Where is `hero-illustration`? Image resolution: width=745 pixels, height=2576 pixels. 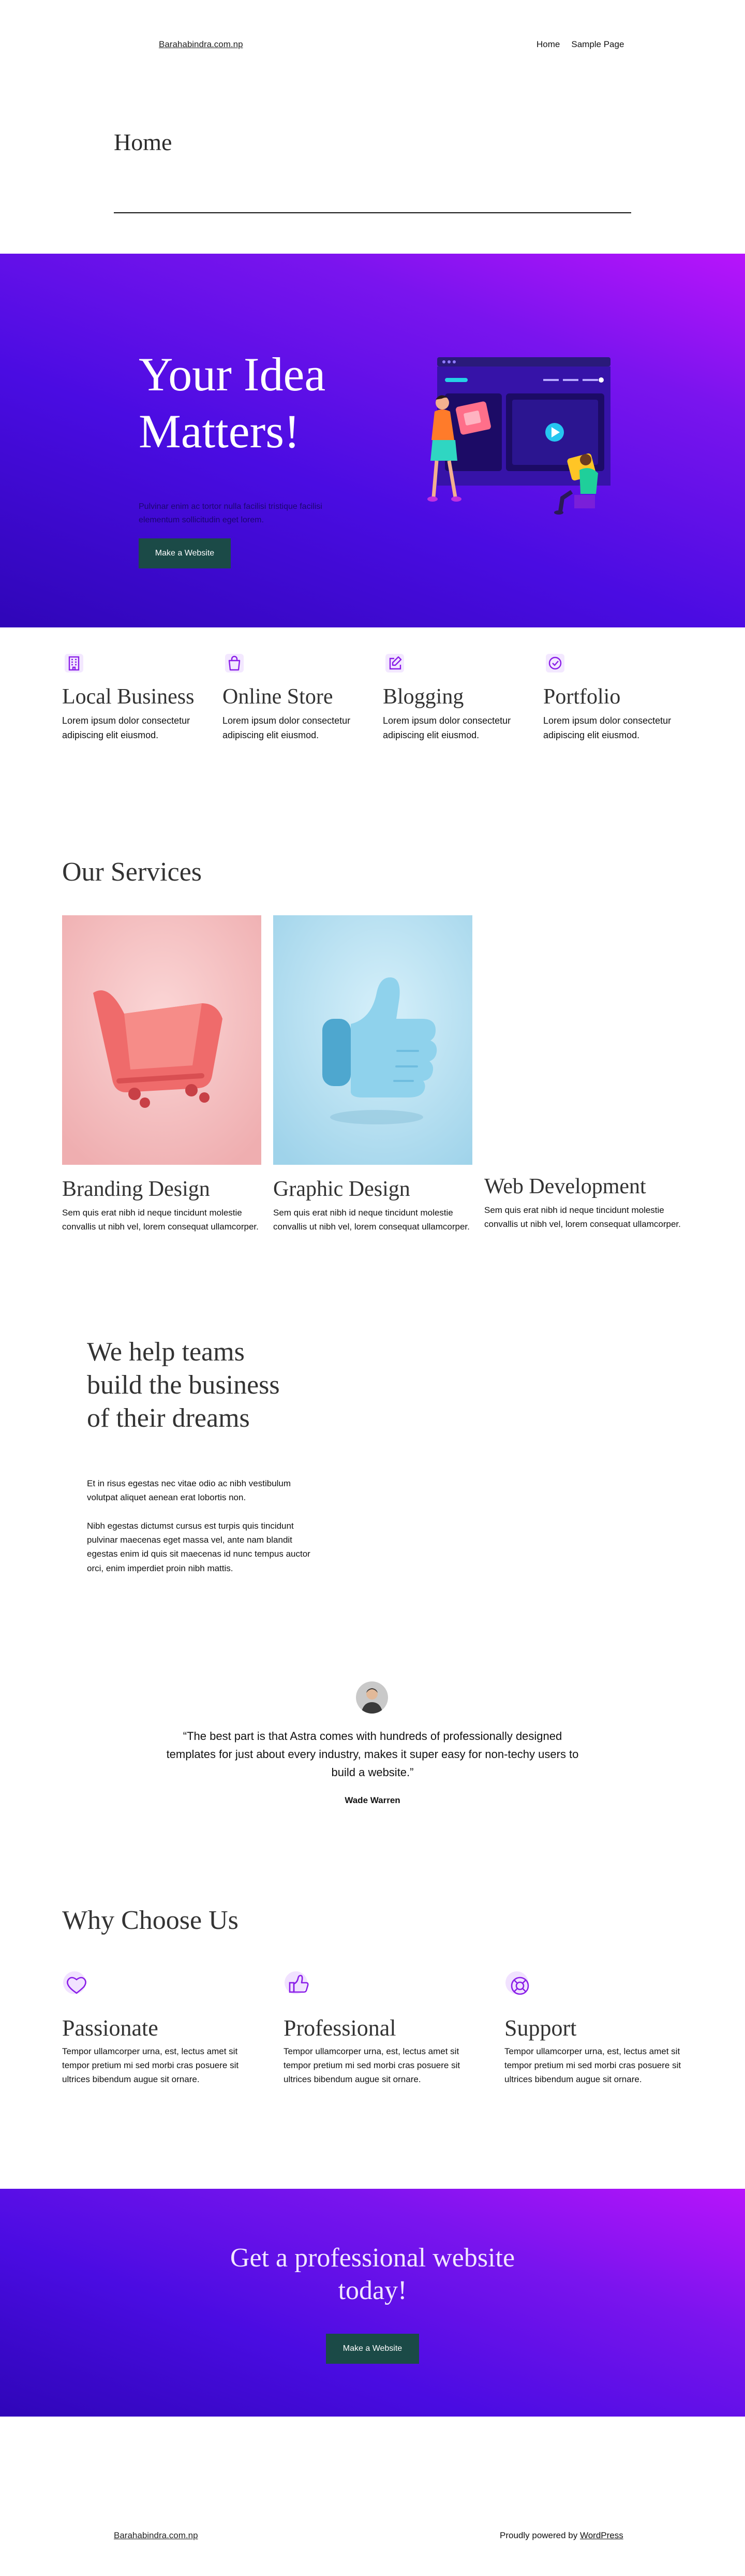
hero-illustration is located at coordinates (518, 436).